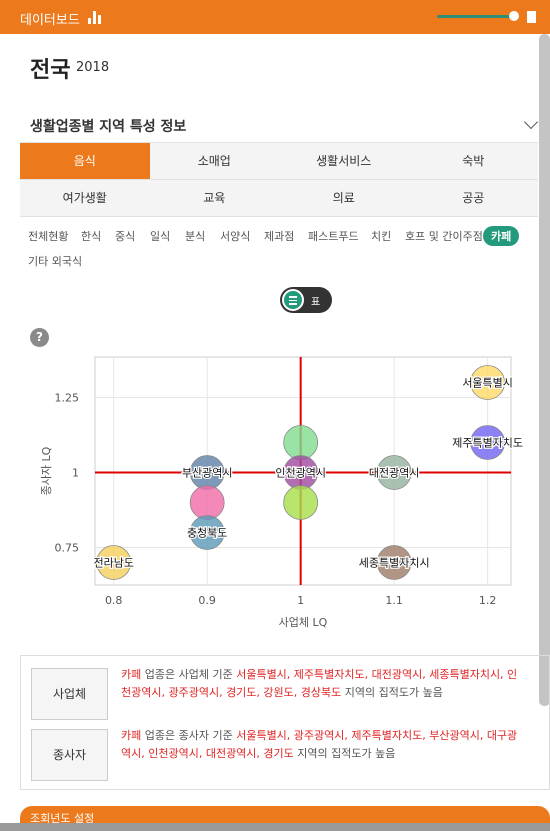 The image size is (550, 831). Describe the element at coordinates (488, 600) in the screenshot. I see `x-tick-label: 1.2` at that location.